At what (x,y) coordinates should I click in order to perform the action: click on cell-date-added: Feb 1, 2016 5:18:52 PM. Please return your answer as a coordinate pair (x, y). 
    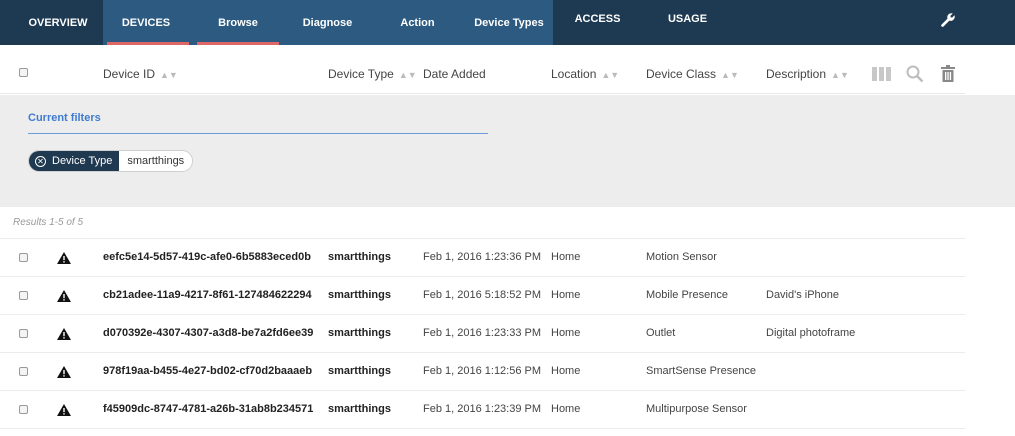
    Looking at the image, I should click on (482, 295).